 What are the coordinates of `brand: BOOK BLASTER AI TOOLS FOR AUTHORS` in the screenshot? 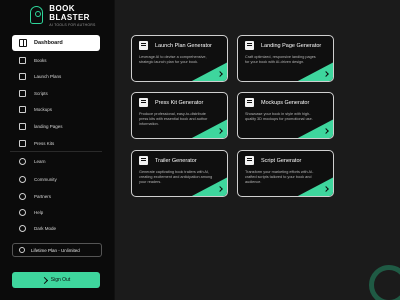 It's located at (57, 13).